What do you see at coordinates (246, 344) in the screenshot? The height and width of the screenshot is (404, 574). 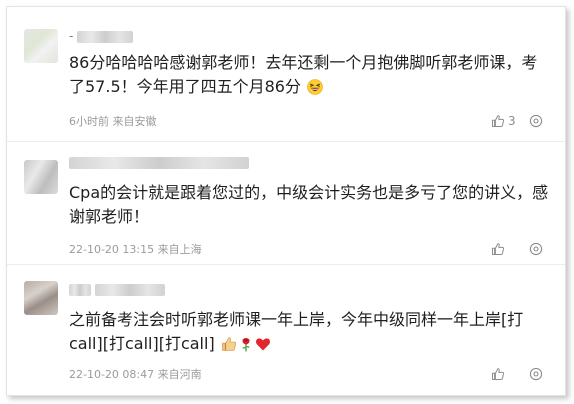 I see `rose-icon` at bounding box center [246, 344].